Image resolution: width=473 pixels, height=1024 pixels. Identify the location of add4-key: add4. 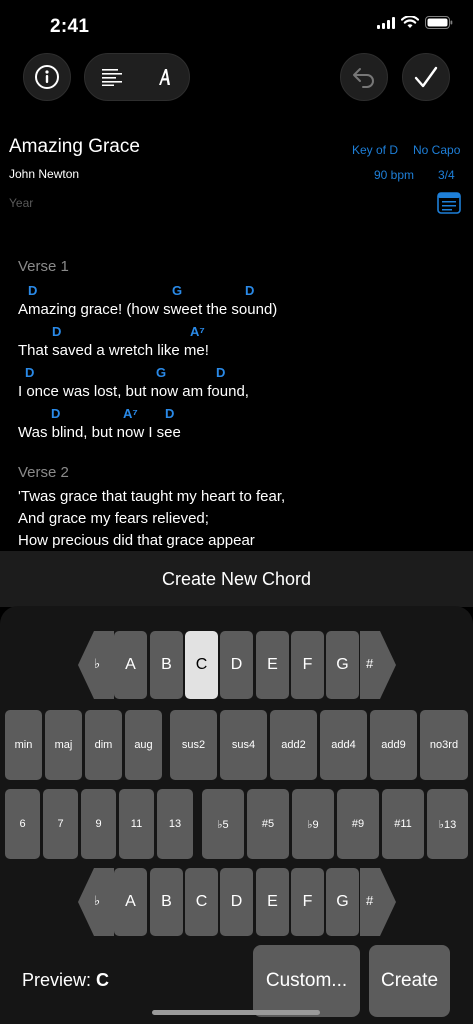
(343, 745).